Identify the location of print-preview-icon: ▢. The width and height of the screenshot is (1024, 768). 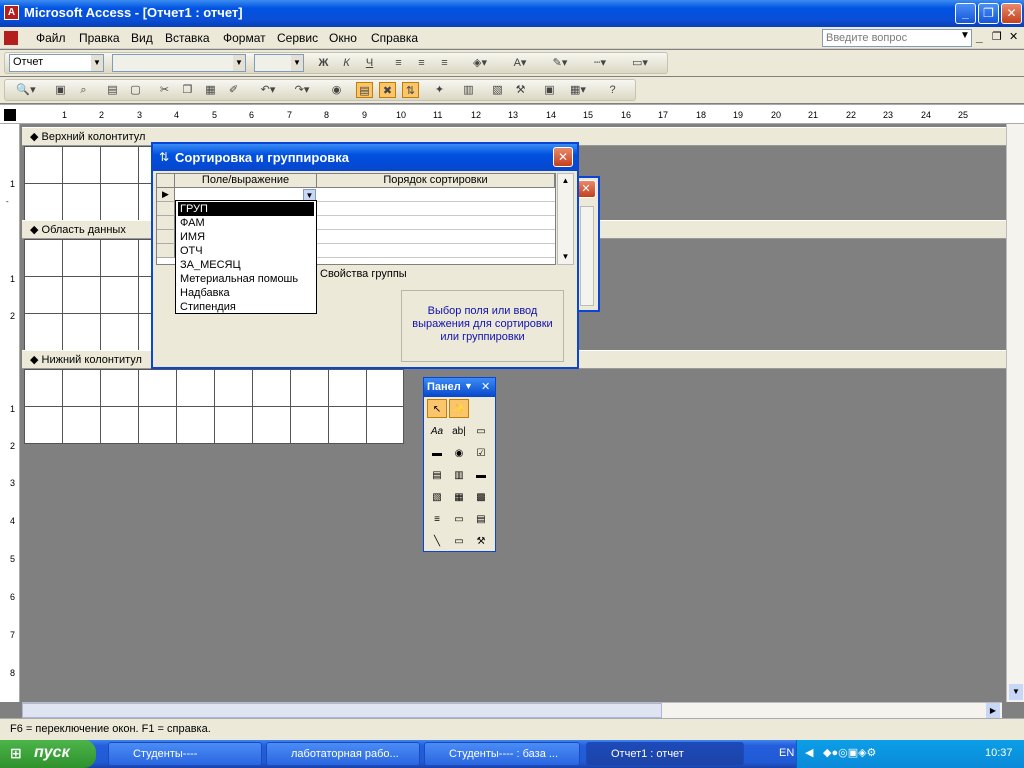
(135, 90).